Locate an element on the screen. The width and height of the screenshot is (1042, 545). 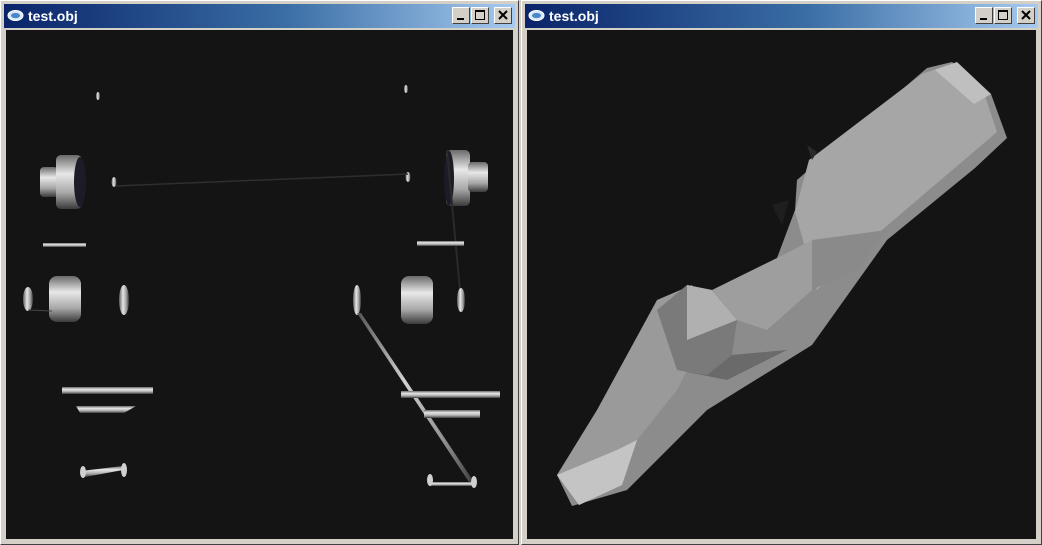
part-clip is located at coordinates (103, 470).